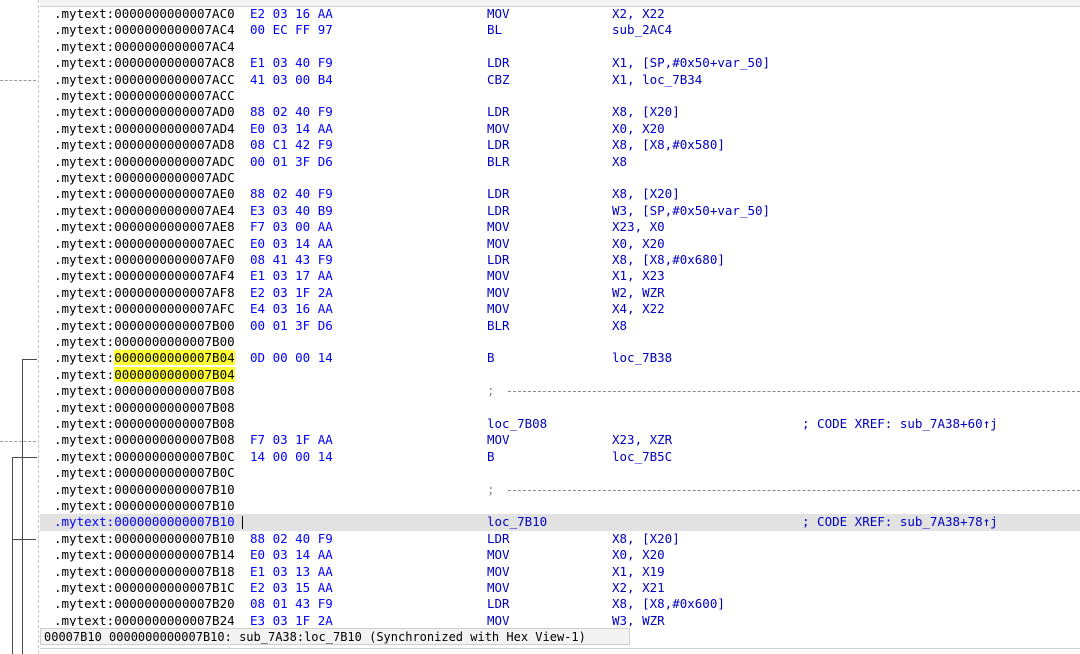  I want to click on instruction-mnemonic: CBZ, so click(498, 80).